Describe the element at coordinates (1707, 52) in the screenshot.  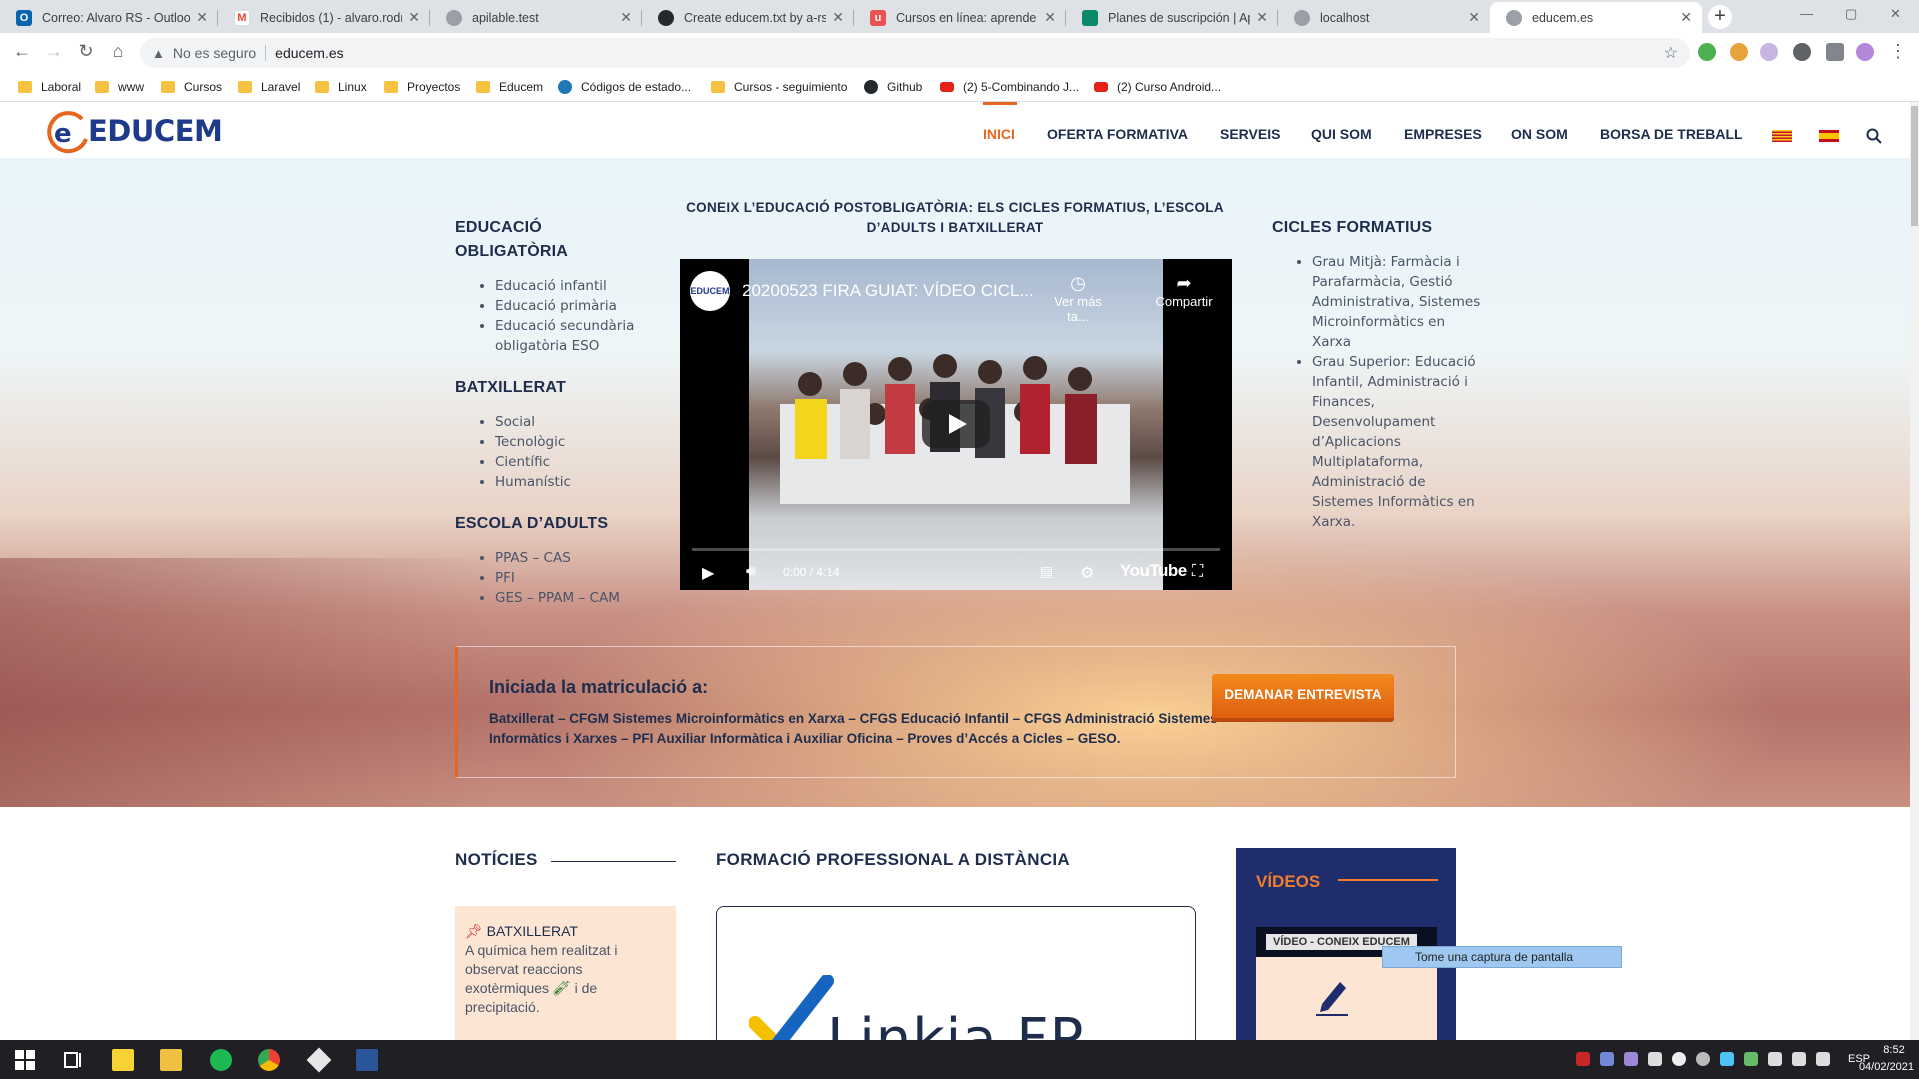
I see `drive-extension-icon` at that location.